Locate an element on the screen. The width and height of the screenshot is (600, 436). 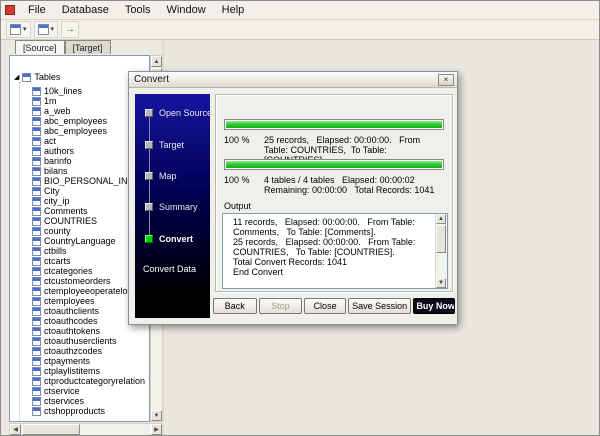
menu-item: Help is located at coordinates (233, 10).